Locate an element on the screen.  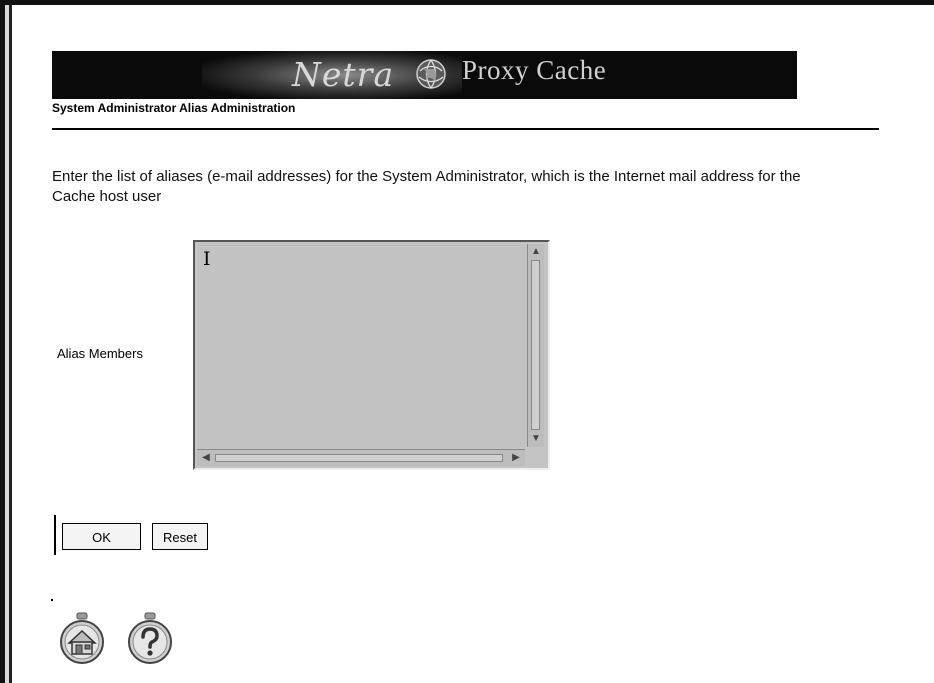
home-icon is located at coordinates (82, 639).